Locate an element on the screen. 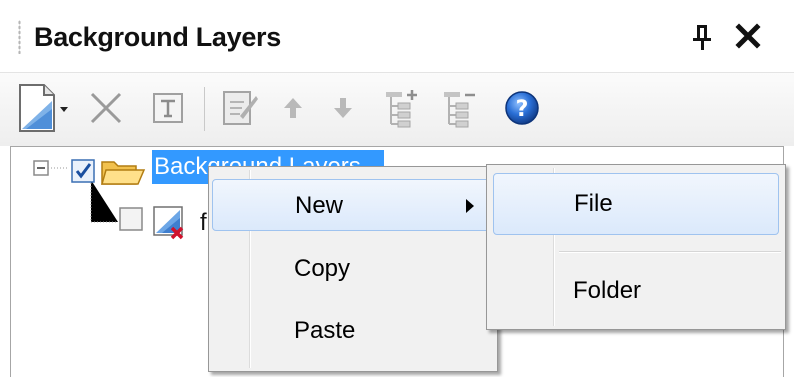 This screenshot has height=377, width=794. delete-icon is located at coordinates (106, 108).